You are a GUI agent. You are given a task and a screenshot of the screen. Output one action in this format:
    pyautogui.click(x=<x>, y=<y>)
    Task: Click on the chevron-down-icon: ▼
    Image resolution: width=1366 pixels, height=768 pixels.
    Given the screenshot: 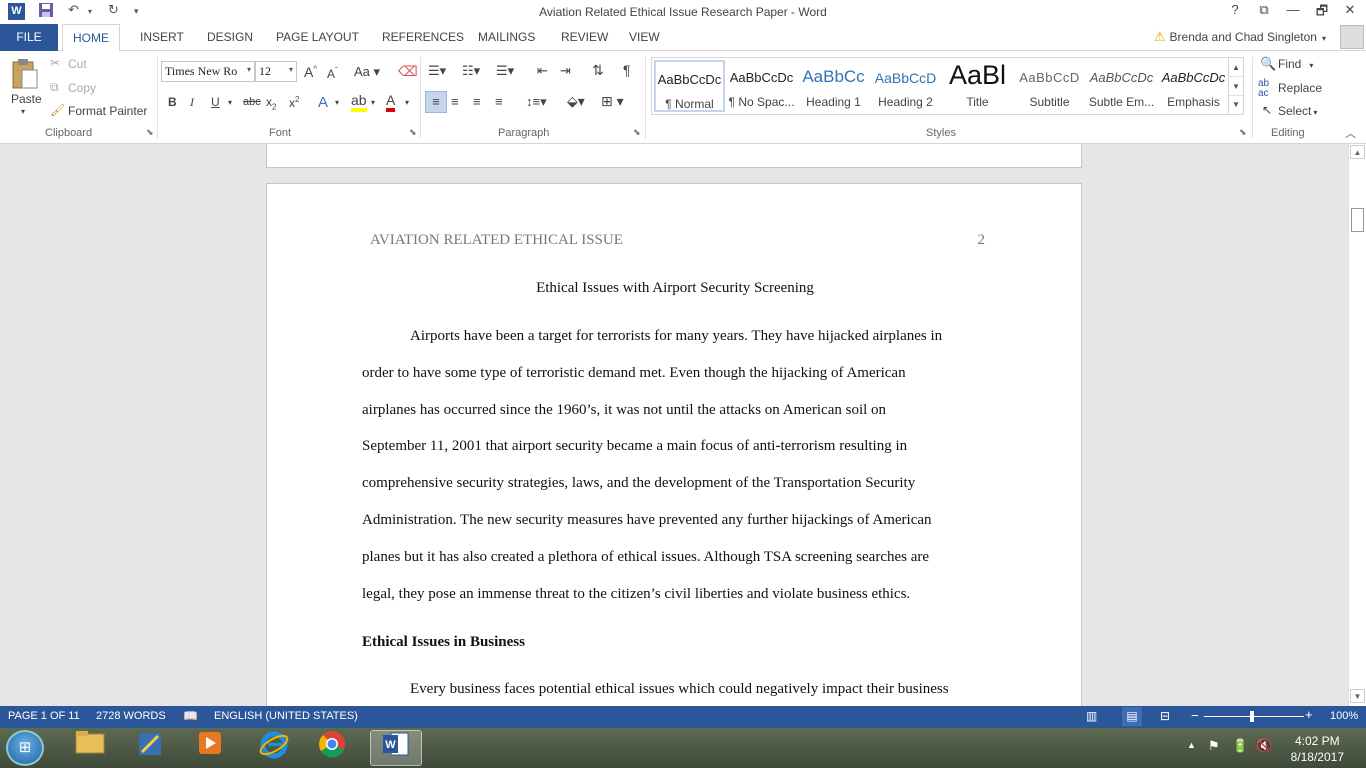 What is the action you would take?
    pyautogui.click(x=1236, y=86)
    